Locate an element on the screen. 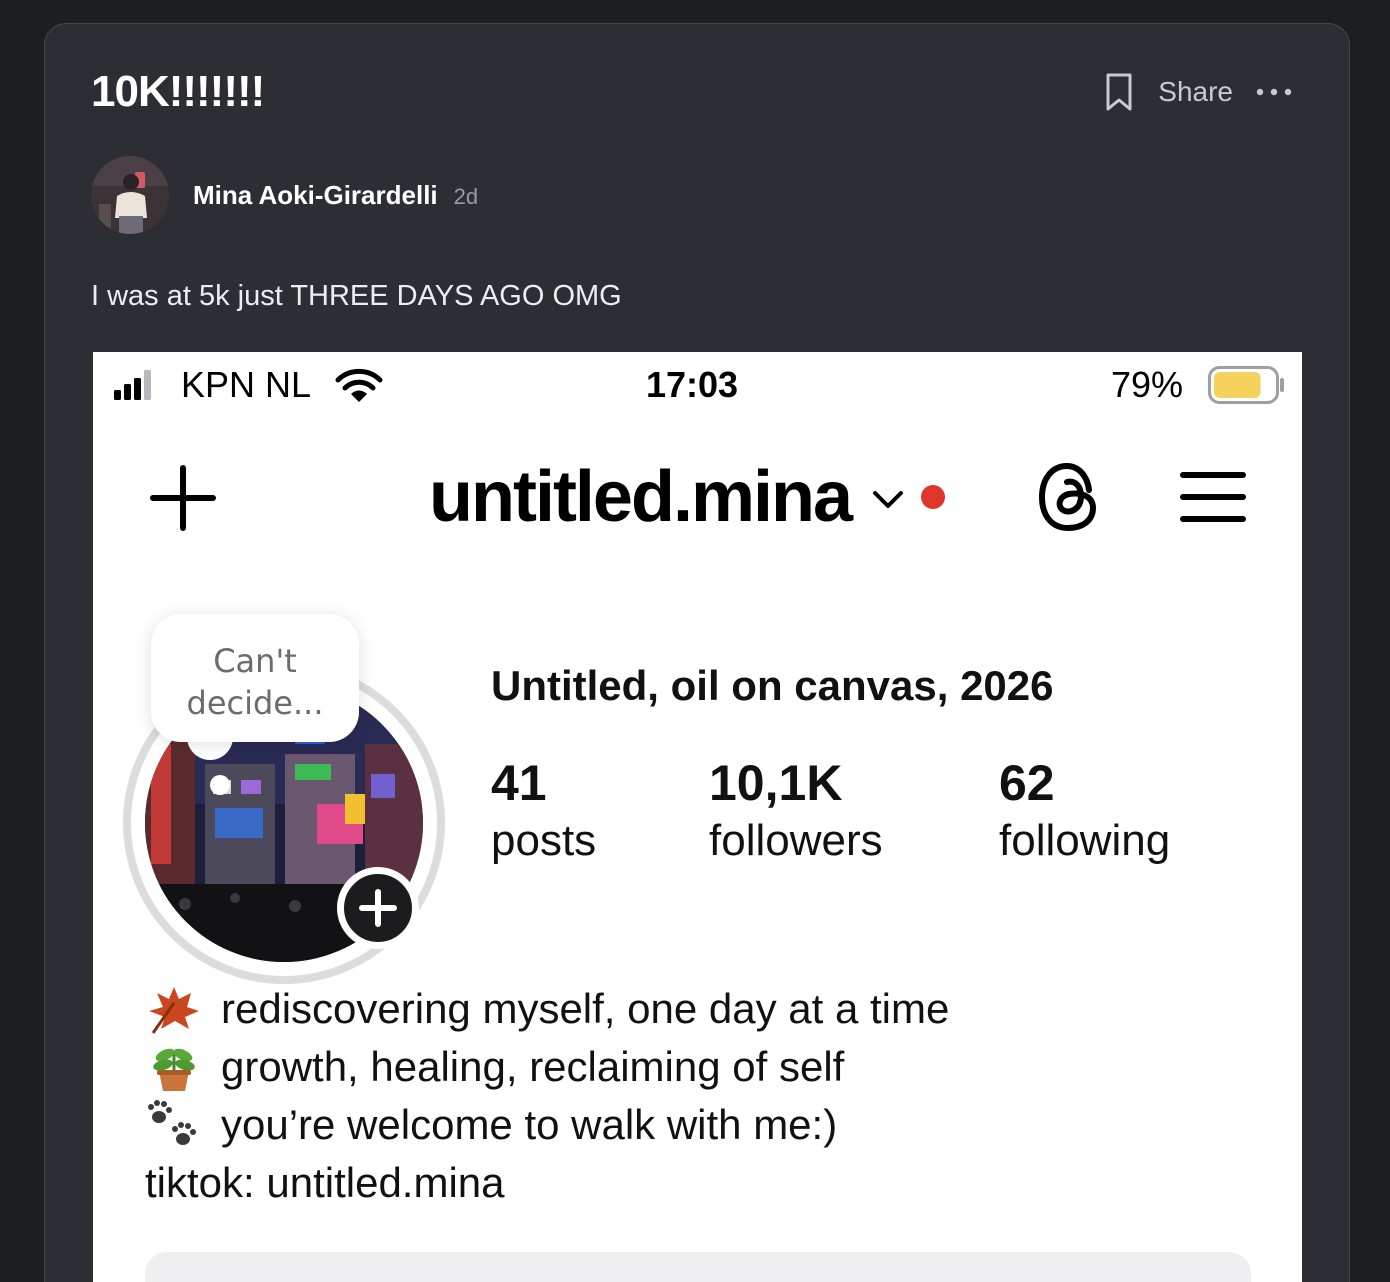 The image size is (1390, 1282). post-timestamp: 2d is located at coordinates (466, 196).